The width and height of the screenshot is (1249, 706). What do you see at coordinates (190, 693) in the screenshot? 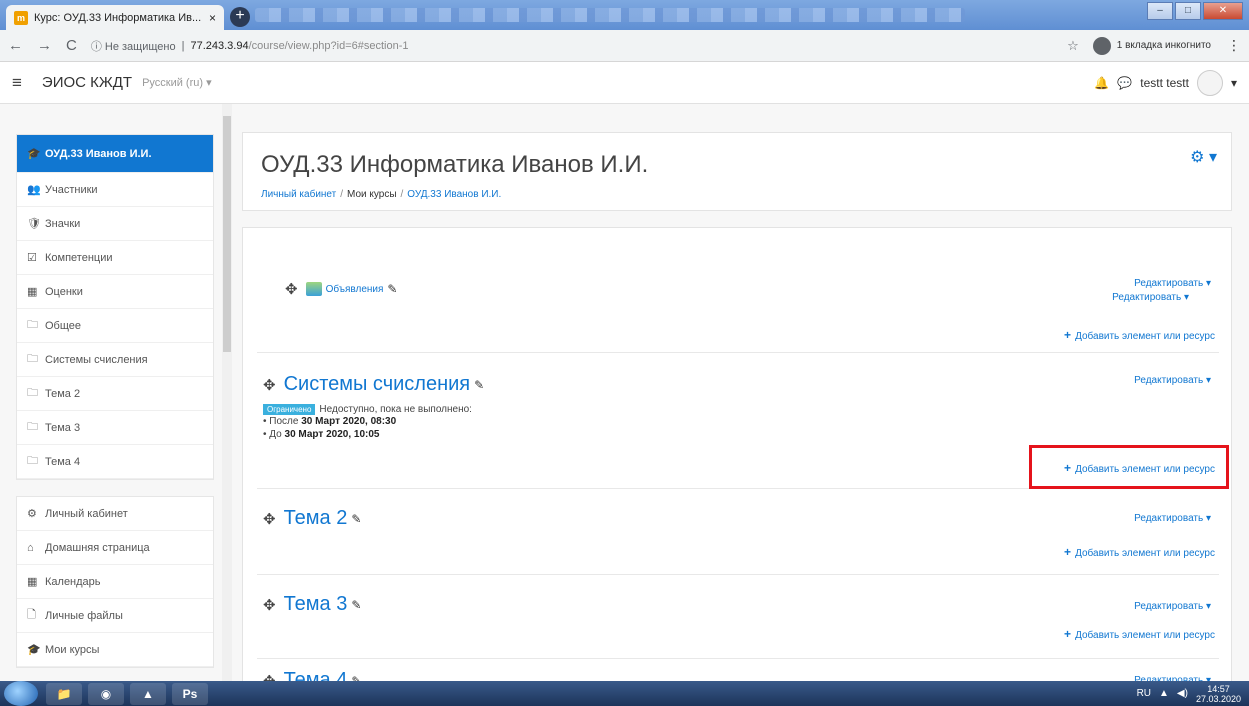
I see `taskbar-app-button: Ps` at bounding box center [190, 693].